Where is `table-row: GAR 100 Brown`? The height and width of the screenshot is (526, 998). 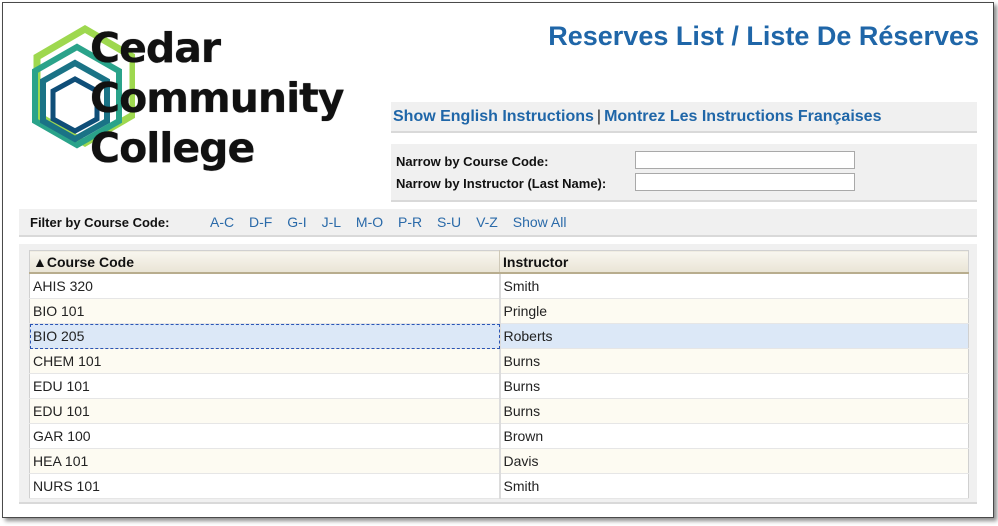
table-row: GAR 100 Brown is located at coordinates (499, 436).